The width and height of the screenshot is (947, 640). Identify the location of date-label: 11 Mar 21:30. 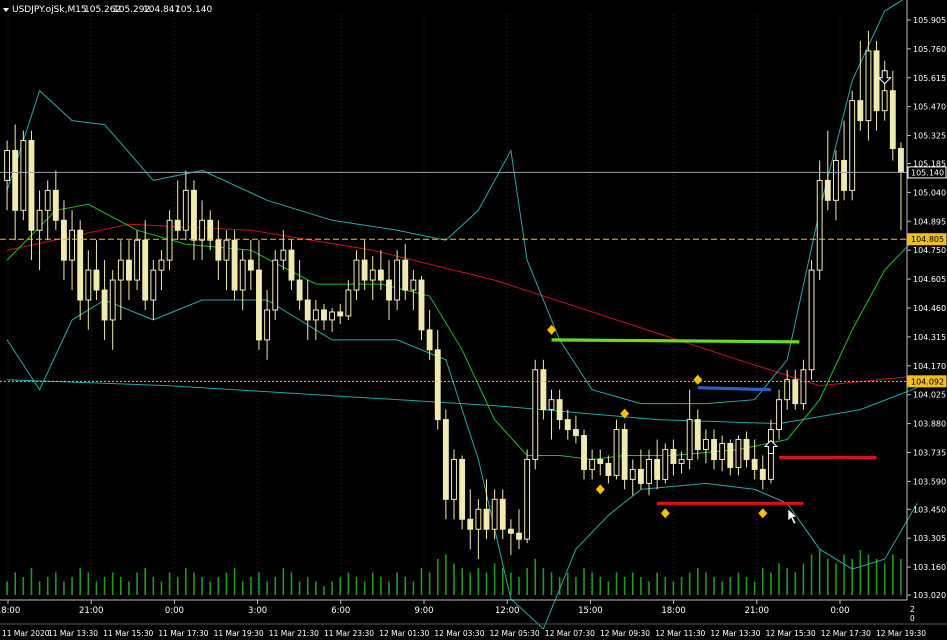
(294, 633).